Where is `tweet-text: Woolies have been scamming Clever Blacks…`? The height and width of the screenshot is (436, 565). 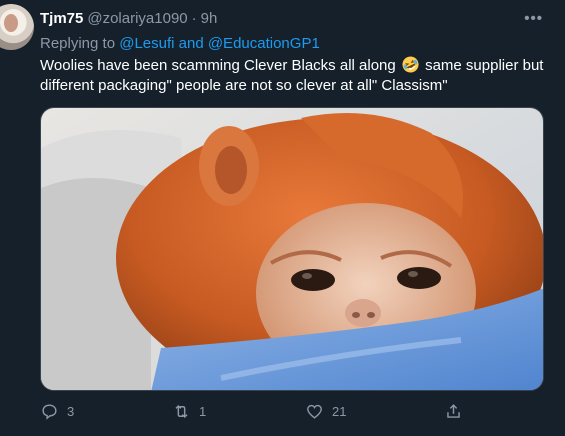
tweet-text: Woolies have been scamming Clever Blacks… is located at coordinates (295, 76).